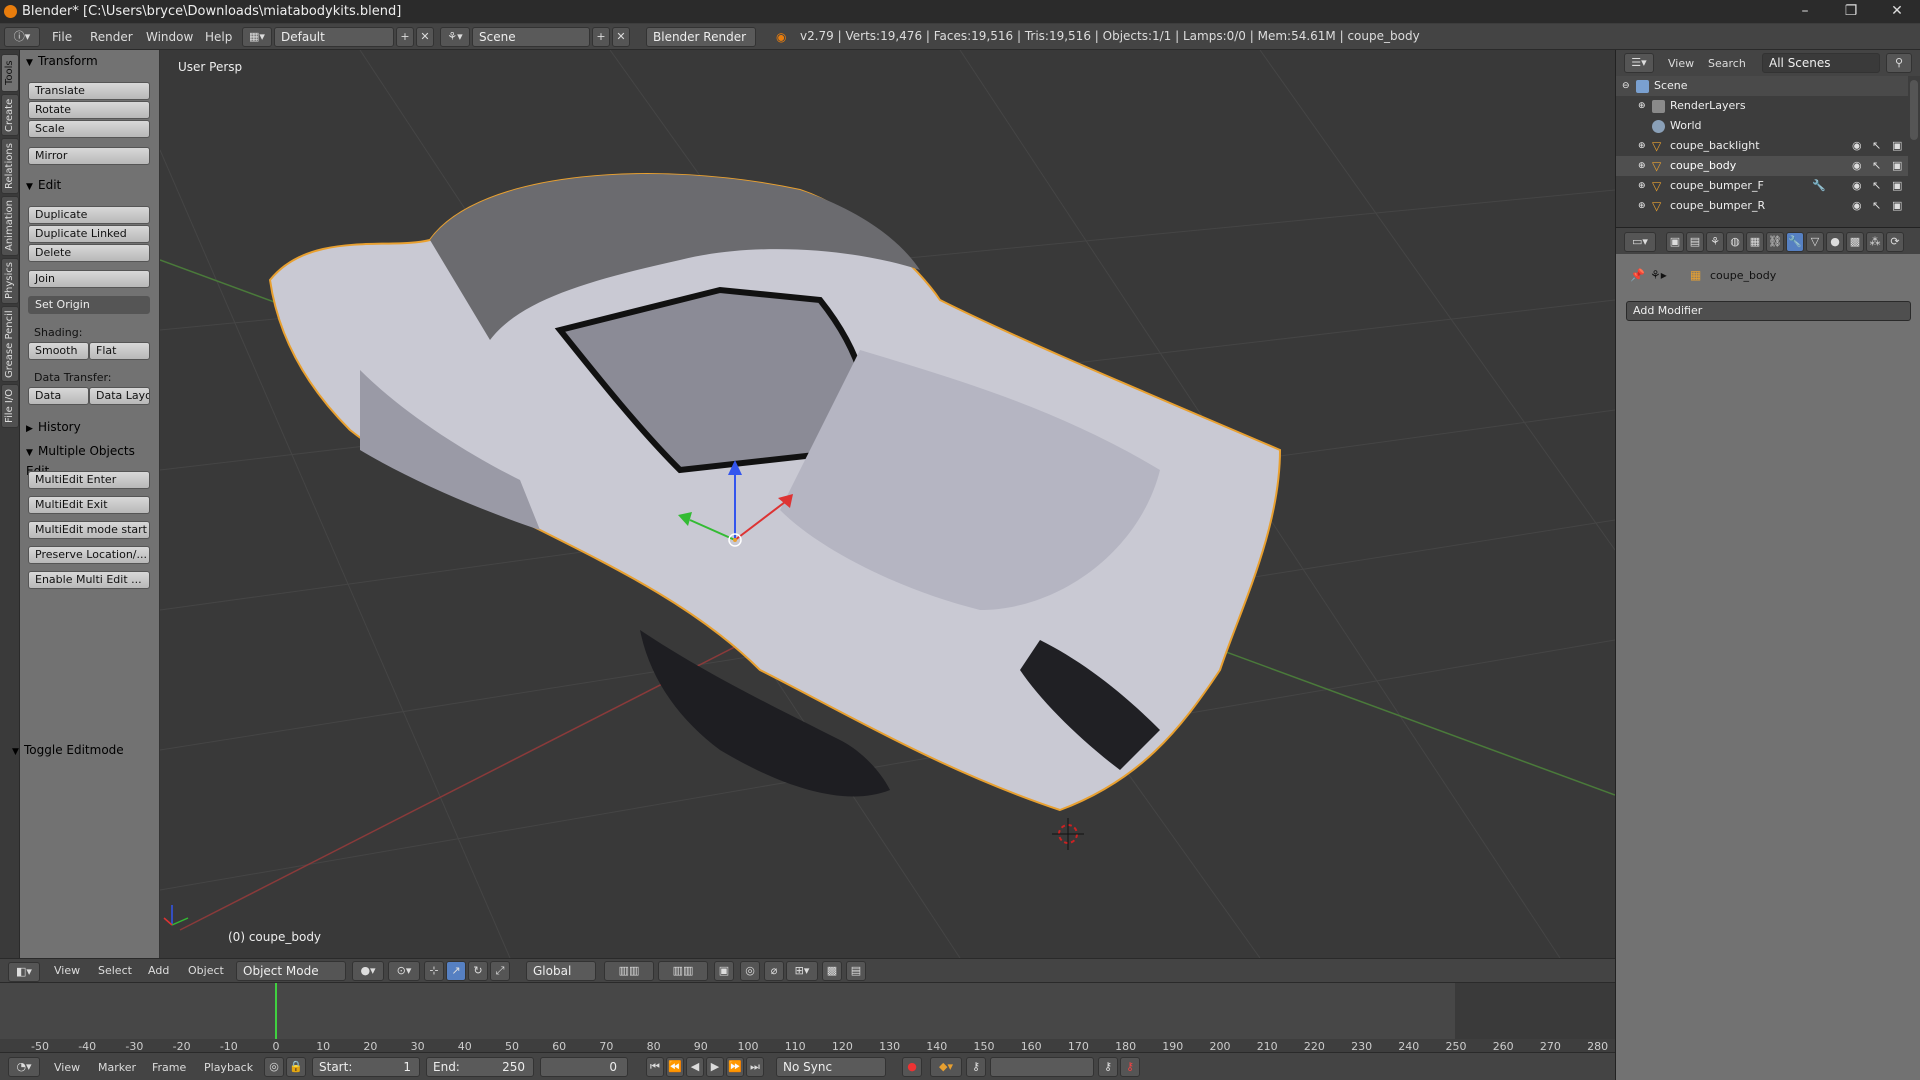 The width and height of the screenshot is (1920, 1080). Describe the element at coordinates (62, 61) in the screenshot. I see `panel-transform-header: ▼ Transform` at that location.